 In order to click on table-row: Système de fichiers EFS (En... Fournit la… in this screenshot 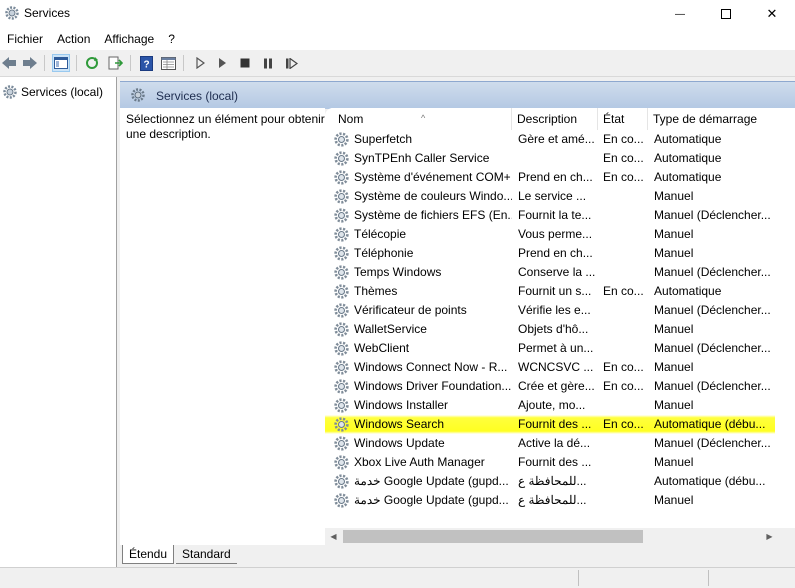, I will do `click(550, 215)`.